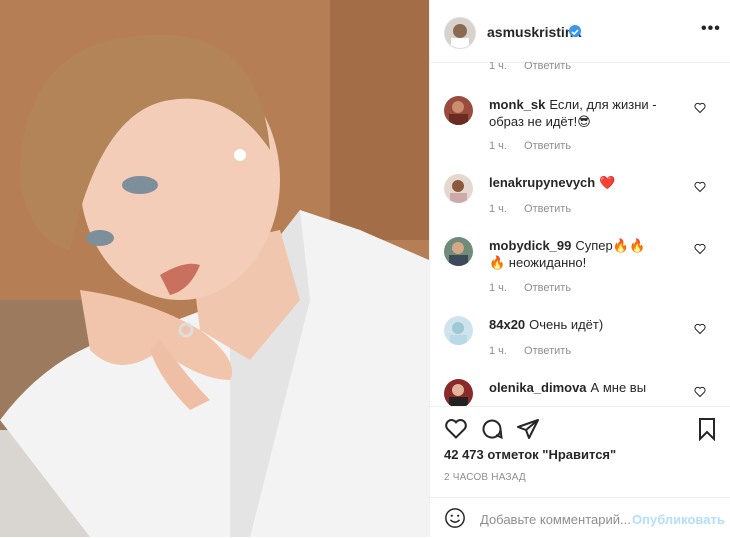  I want to click on commenter-username: olenika_dimova, so click(538, 387).